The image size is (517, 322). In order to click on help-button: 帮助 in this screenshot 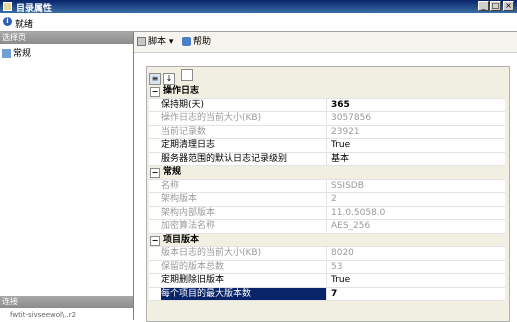, I will do `click(196, 42)`.